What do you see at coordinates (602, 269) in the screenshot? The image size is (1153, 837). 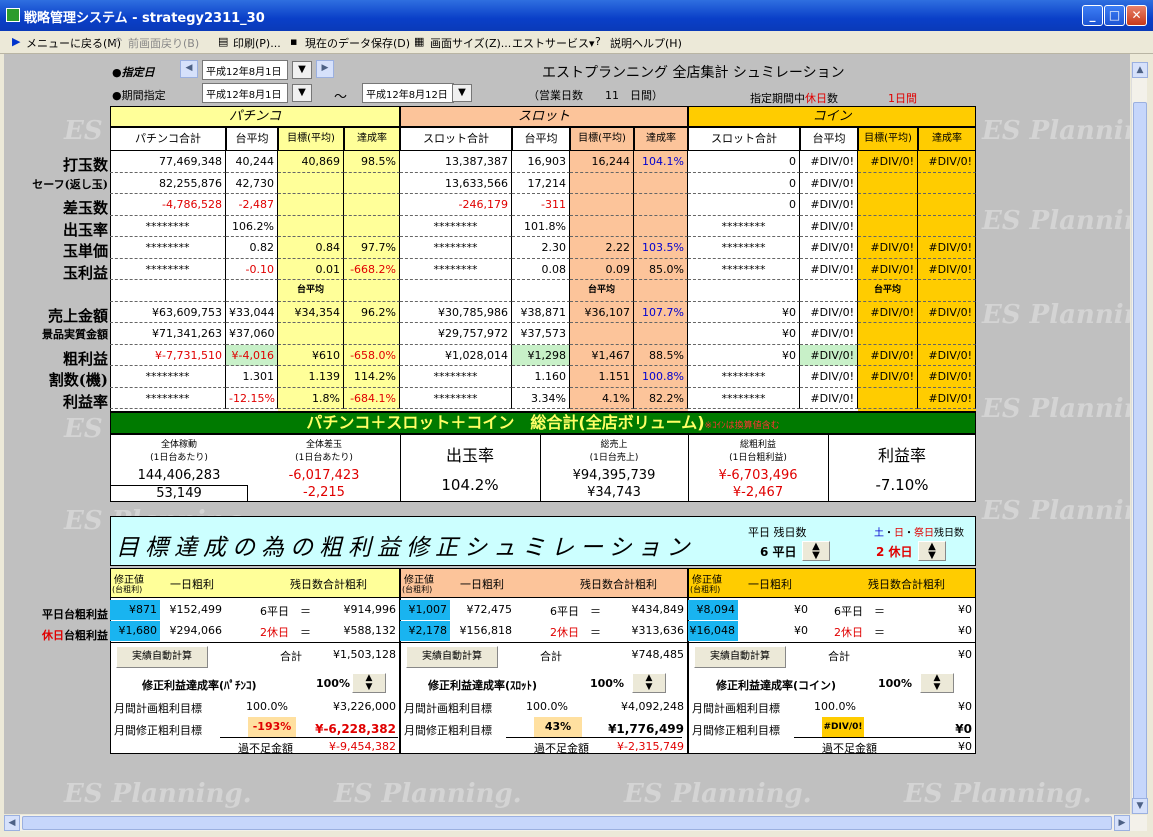 I see `table-cell: 0.09` at bounding box center [602, 269].